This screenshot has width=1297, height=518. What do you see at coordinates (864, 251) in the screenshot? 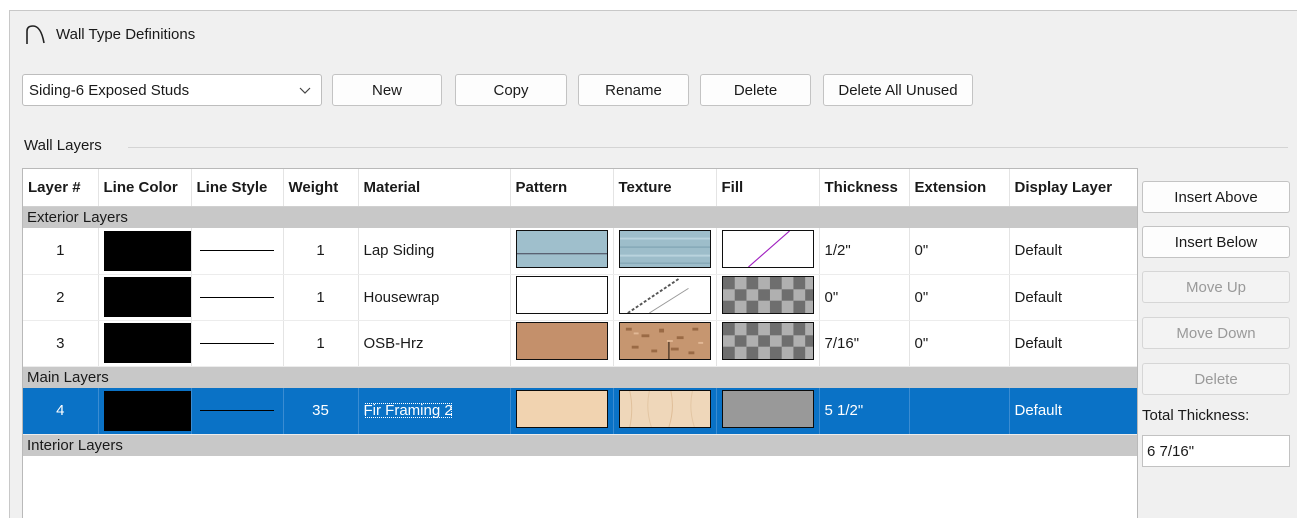
I see `thickness-cell: 1/2"` at bounding box center [864, 251].